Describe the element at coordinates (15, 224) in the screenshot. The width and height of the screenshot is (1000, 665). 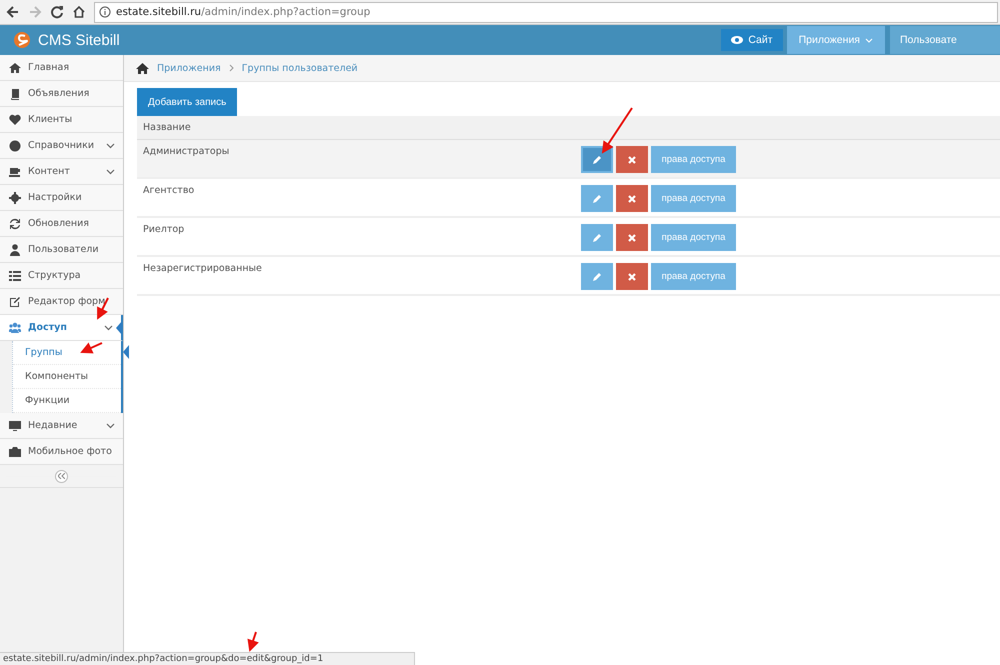
I see `sync-icon` at that location.